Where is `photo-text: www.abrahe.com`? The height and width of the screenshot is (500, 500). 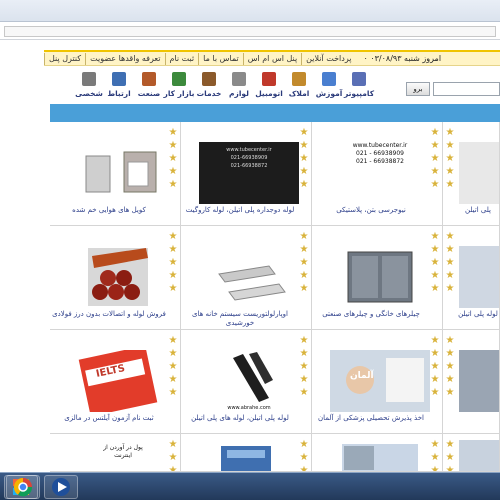
photo-text: www.abrahe.com is located at coordinates (249, 408).